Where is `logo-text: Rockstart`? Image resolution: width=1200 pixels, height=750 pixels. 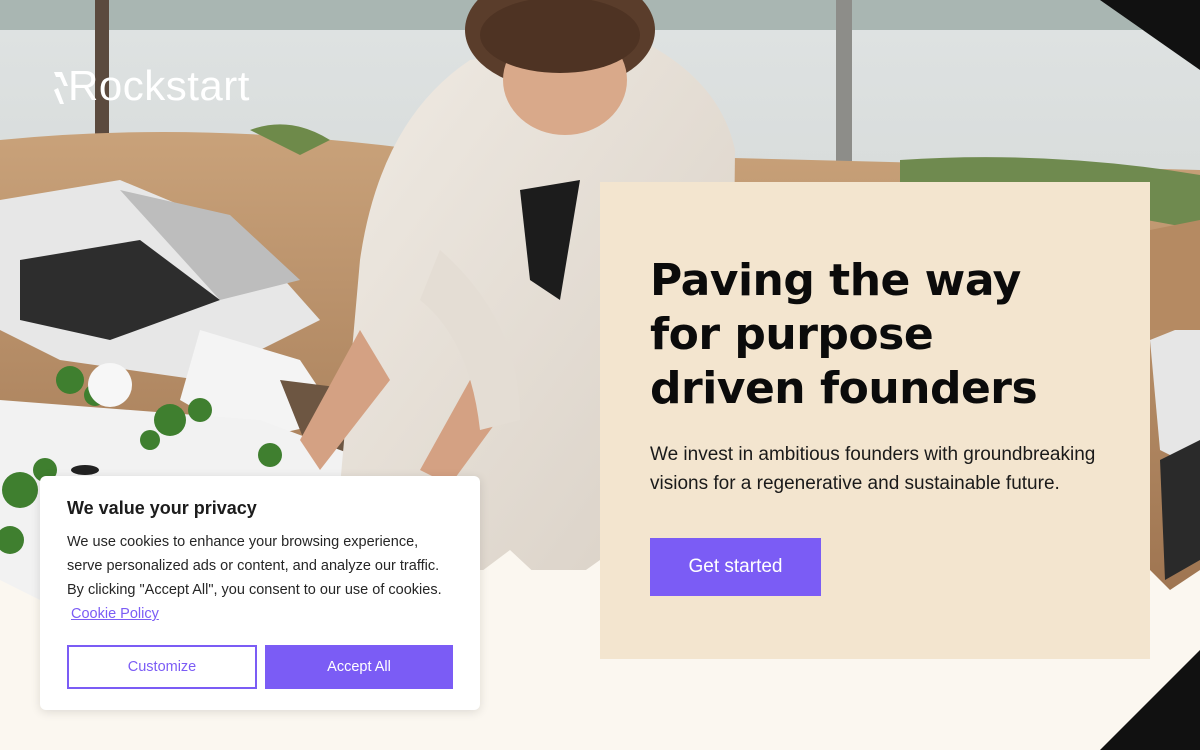 logo-text: Rockstart is located at coordinates (159, 85).